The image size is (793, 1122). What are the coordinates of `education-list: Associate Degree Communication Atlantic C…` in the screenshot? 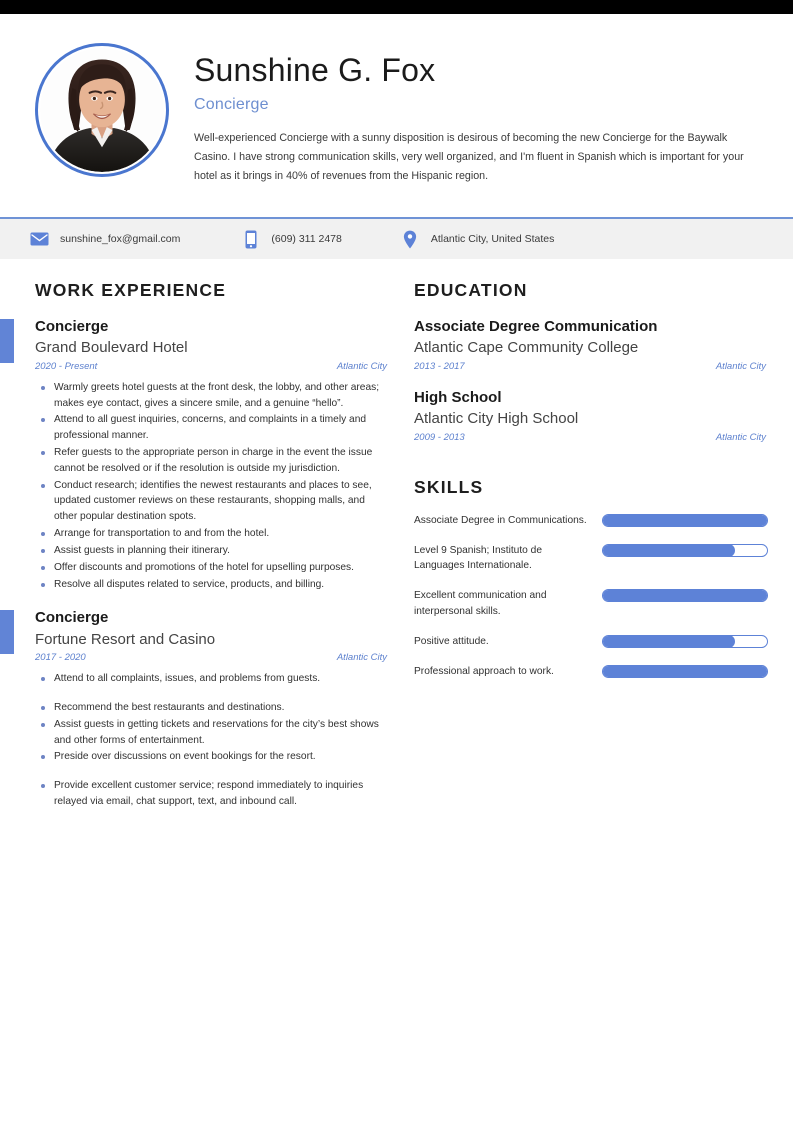 It's located at (603, 380).